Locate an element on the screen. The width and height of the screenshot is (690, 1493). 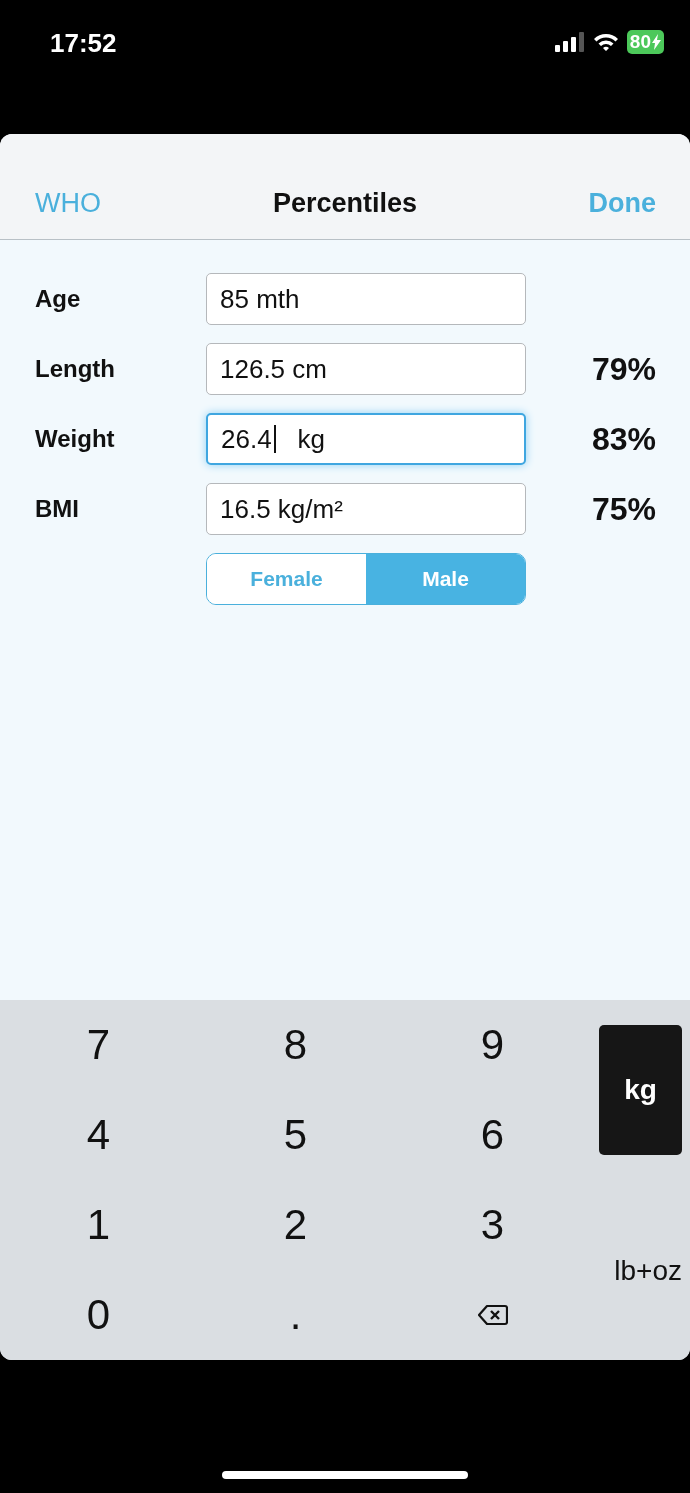
screen-title: Percentiles is located at coordinates (345, 203).